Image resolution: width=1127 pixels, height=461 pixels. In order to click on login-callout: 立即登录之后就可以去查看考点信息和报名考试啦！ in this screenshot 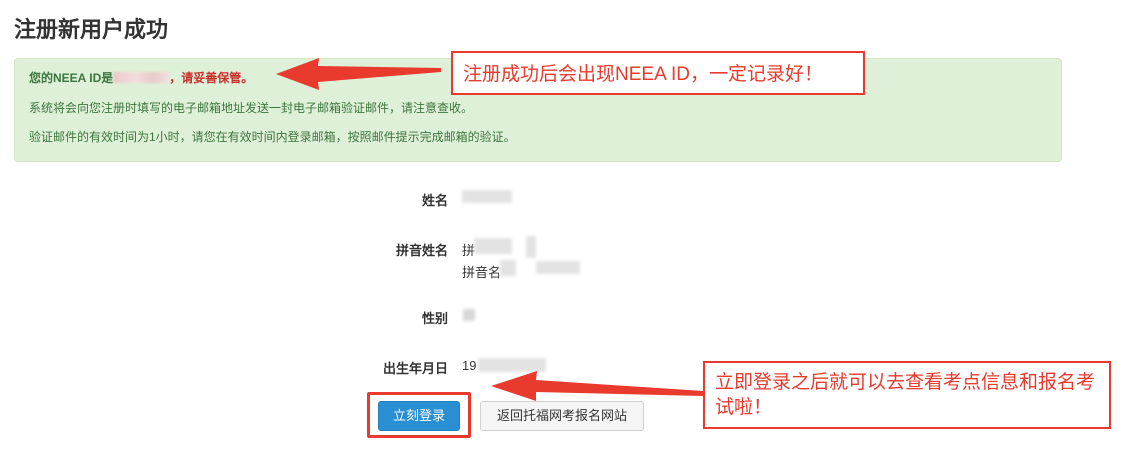, I will do `click(907, 395)`.